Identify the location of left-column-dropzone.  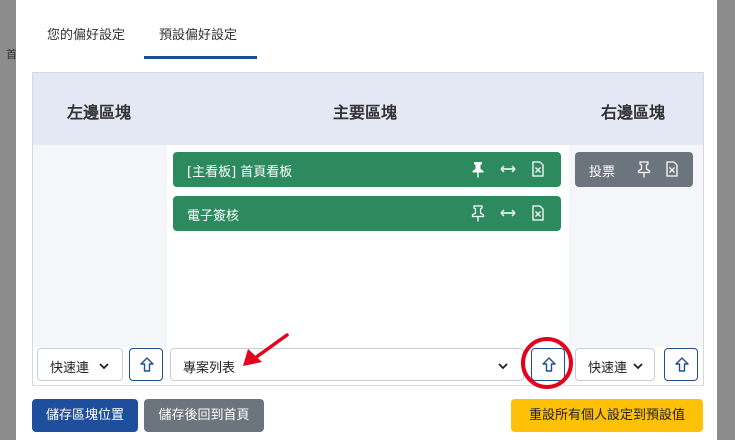
(100, 246).